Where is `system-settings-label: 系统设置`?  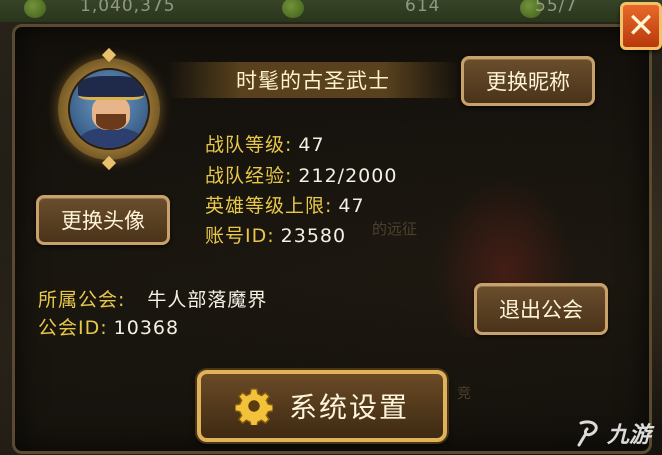 system-settings-label: 系统设置 is located at coordinates (348, 407).